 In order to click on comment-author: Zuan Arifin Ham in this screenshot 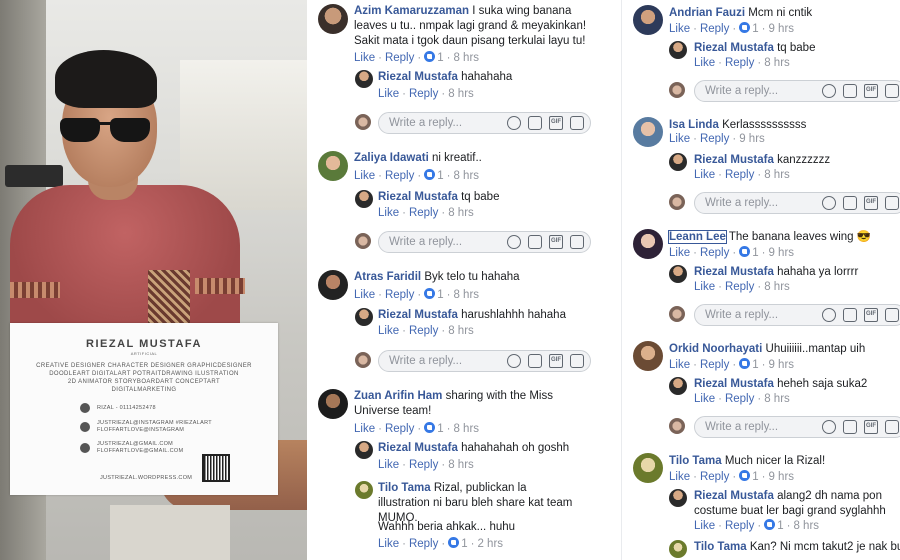, I will do `click(398, 396)`.